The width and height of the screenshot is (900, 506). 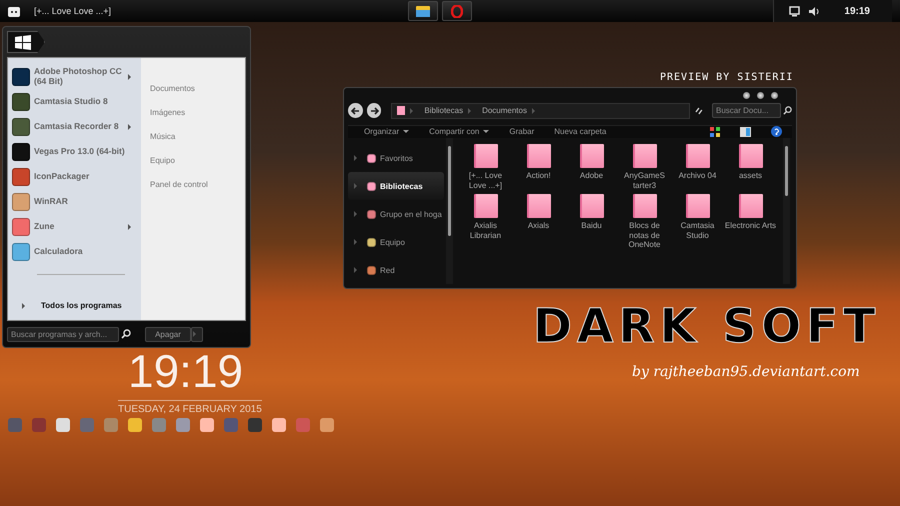 I want to click on program-item: Camtasia Studio 8, so click(x=74, y=101).